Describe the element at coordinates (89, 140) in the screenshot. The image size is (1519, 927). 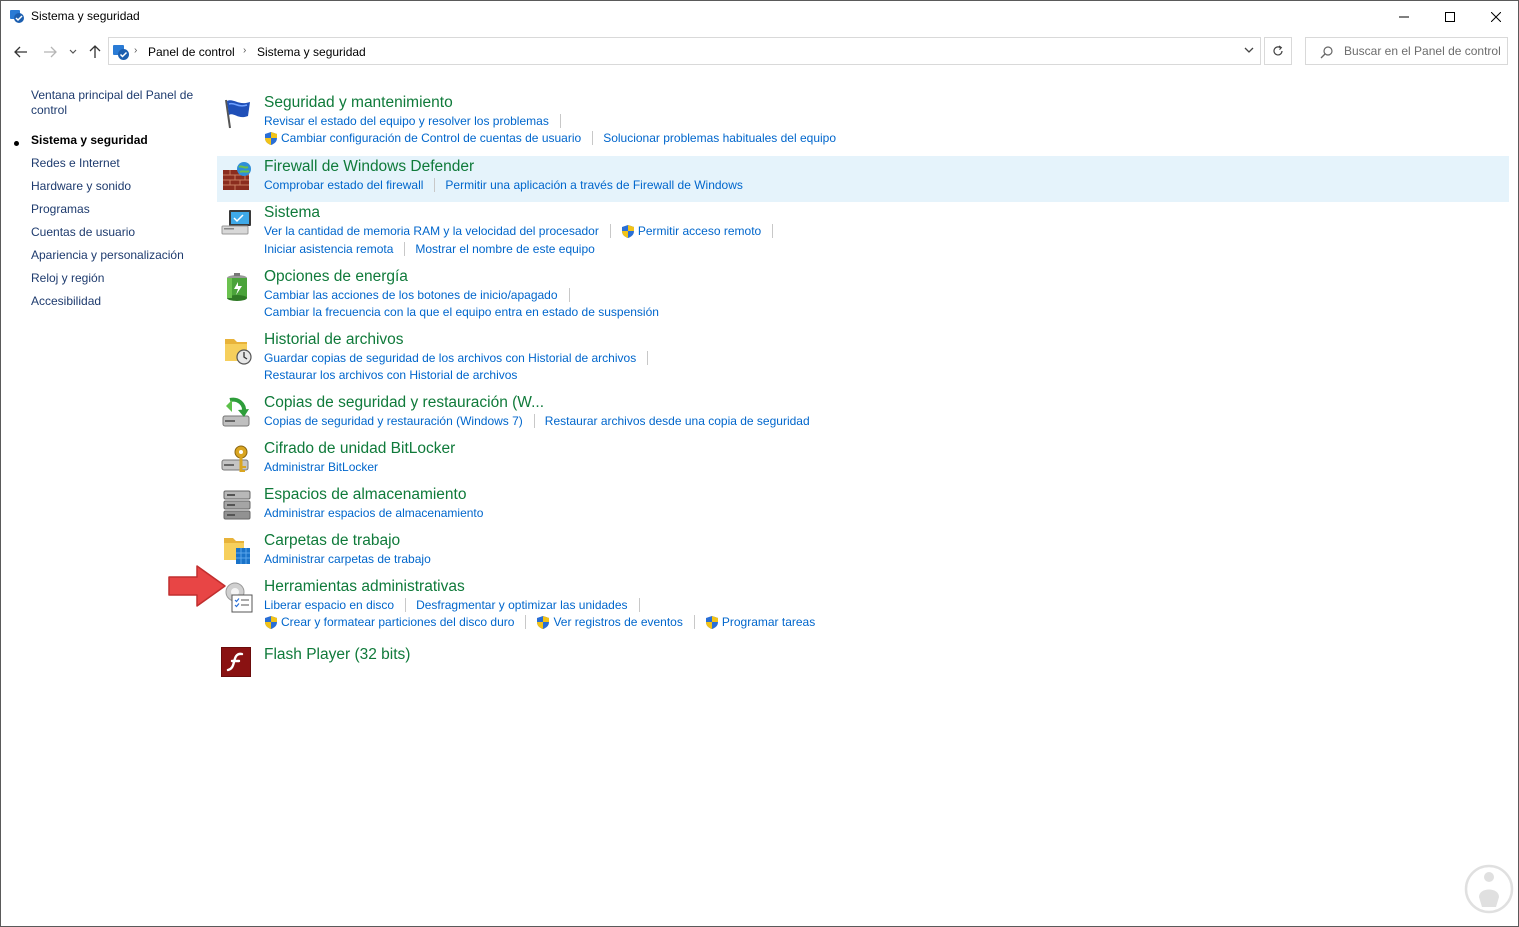
I see `sidebar-item-system-security: Sistema y seguridad` at that location.